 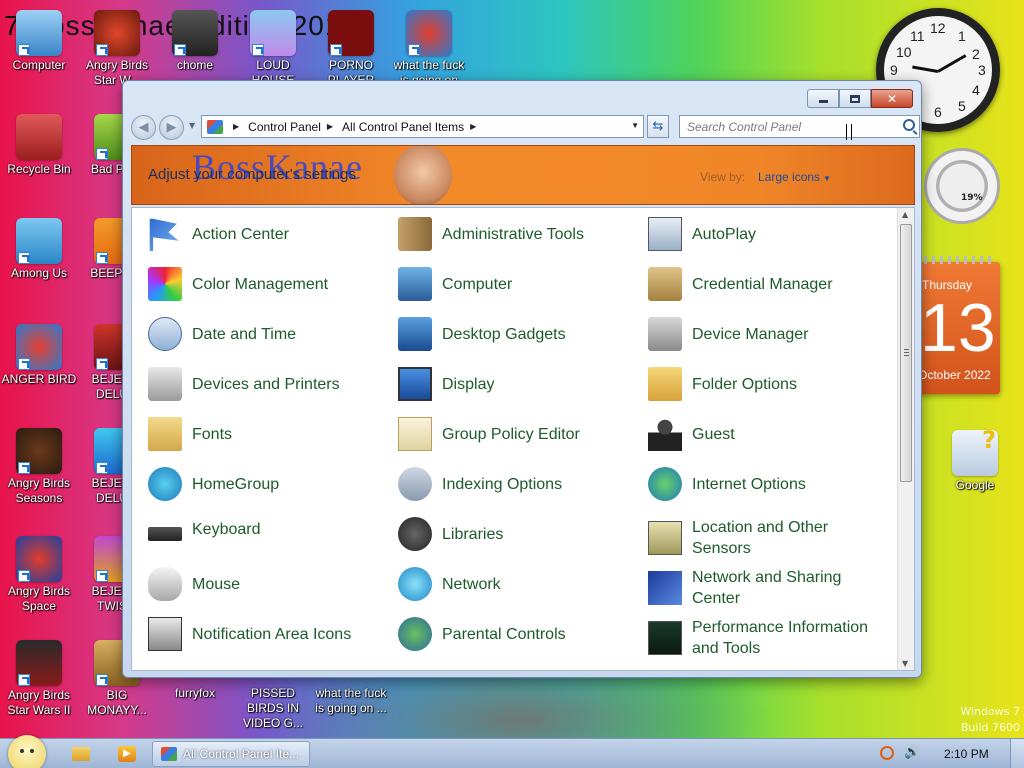 I want to click on cp-item-device-manager: Device Manager, so click(x=728, y=334).